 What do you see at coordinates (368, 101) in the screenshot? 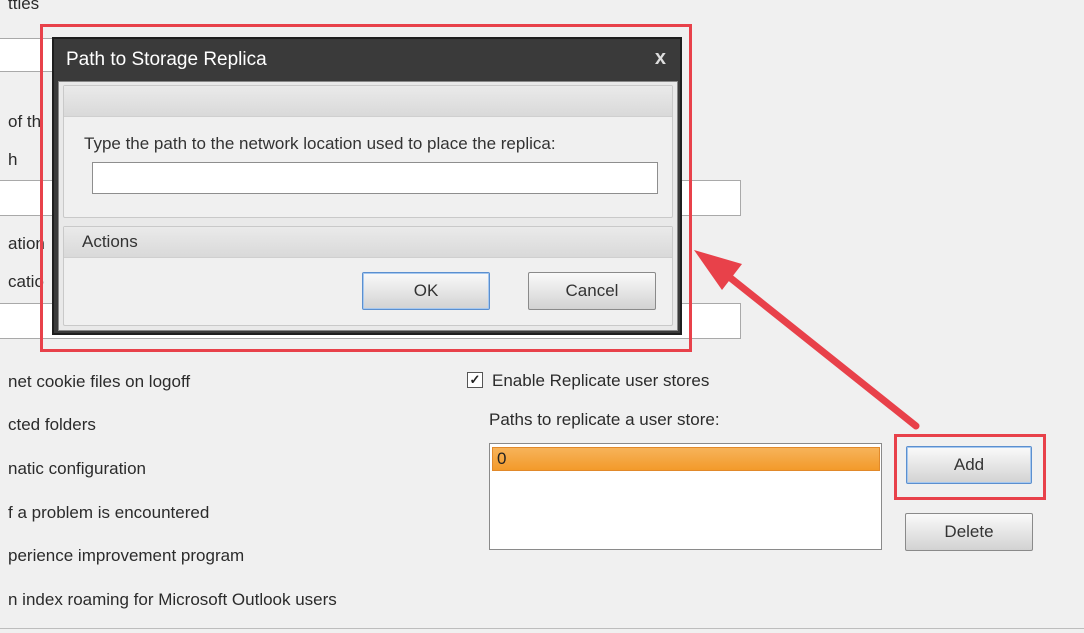
I see `path-panel-header` at bounding box center [368, 101].